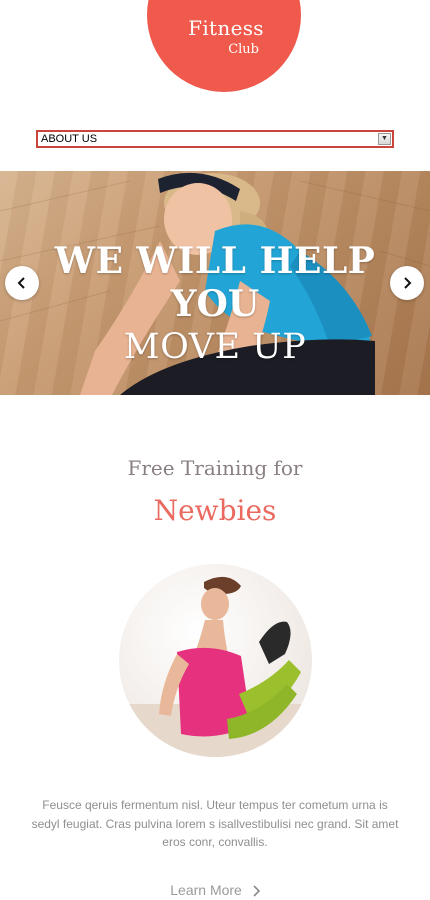 This screenshot has width=430, height=900. Describe the element at coordinates (69, 139) in the screenshot. I see `nav-select-value: ABOUT US` at that location.